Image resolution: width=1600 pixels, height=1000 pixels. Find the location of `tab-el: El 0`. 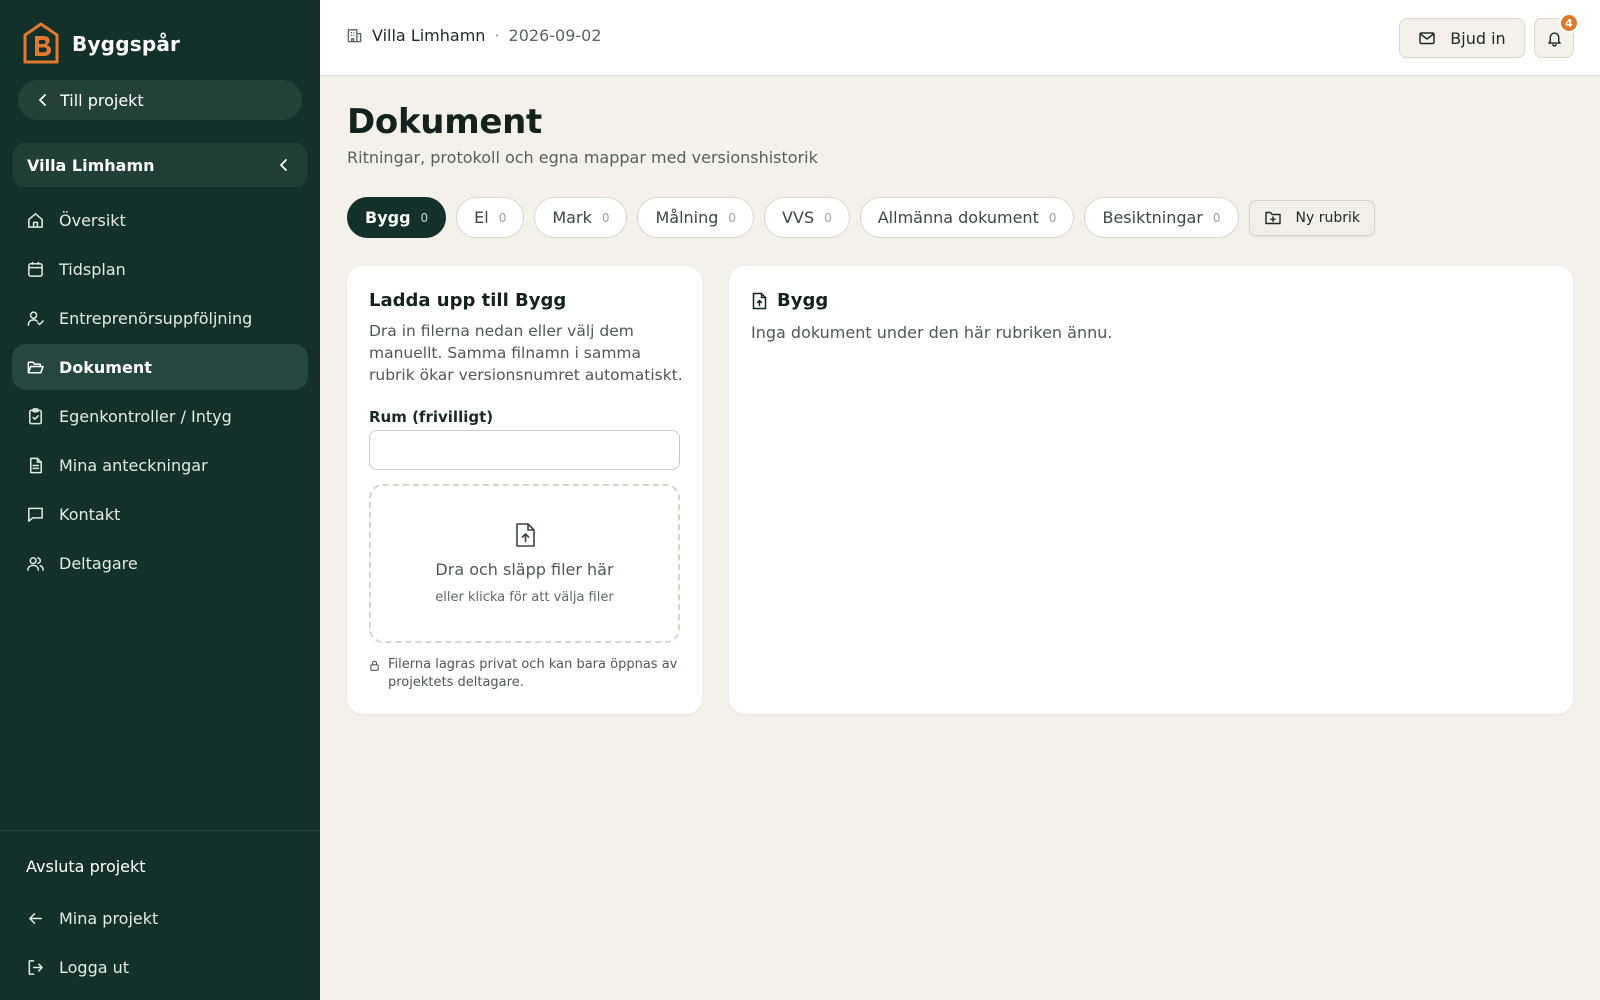

tab-el: El 0 is located at coordinates (490, 217).